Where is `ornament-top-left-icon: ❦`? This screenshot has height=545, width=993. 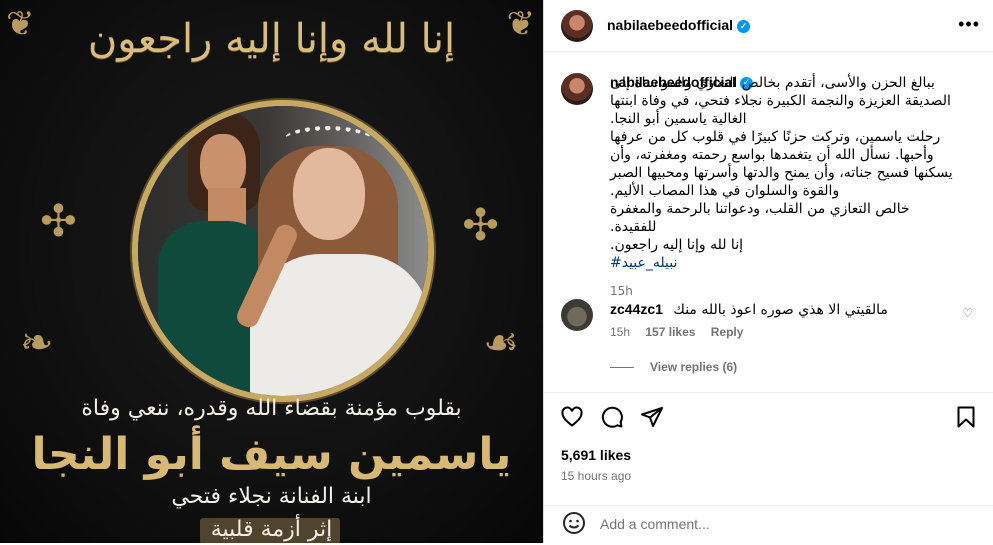 ornament-top-left-icon: ❦ is located at coordinates (20, 24).